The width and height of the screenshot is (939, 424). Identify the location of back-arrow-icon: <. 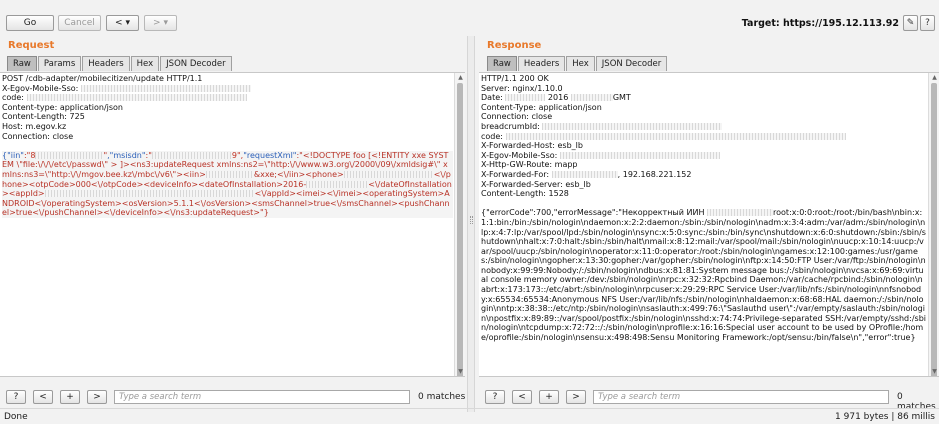
(119, 23).